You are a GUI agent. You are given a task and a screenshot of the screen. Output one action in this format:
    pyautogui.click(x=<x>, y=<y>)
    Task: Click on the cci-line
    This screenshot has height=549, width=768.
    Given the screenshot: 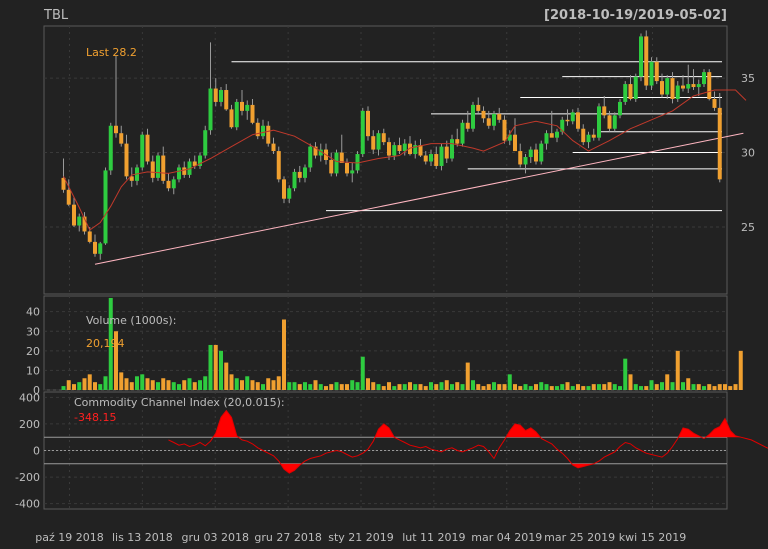 What is the action you would take?
    pyautogui.click(x=468, y=441)
    